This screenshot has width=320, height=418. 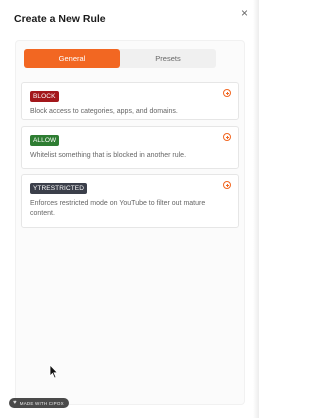 What do you see at coordinates (45, 140) in the screenshot?
I see `allow-badge: ALLOW` at bounding box center [45, 140].